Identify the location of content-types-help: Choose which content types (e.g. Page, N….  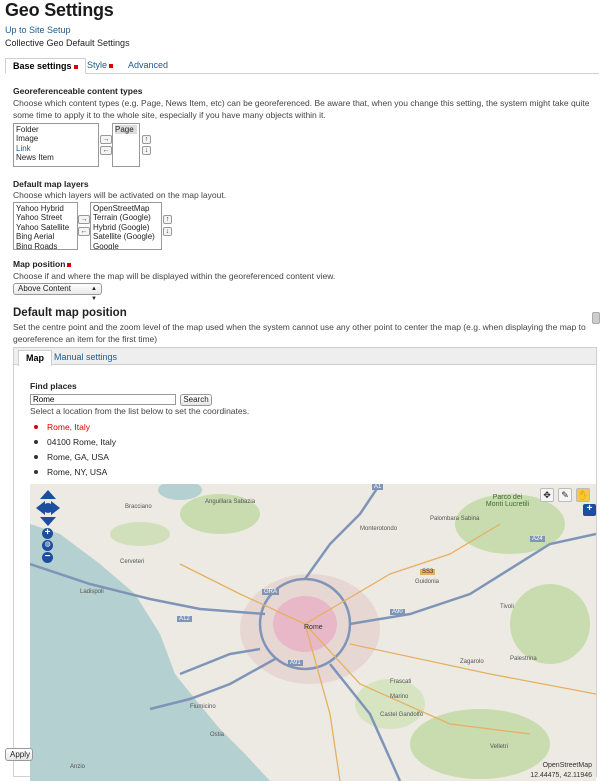
(301, 109).